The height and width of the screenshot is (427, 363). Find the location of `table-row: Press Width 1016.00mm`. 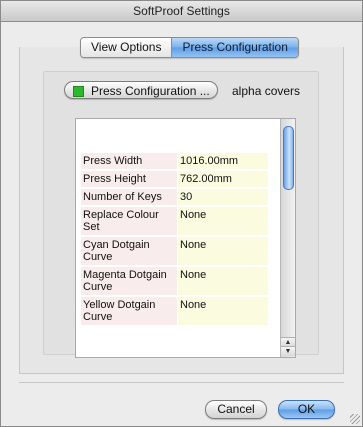

table-row: Press Width 1016.00mm is located at coordinates (174, 161).